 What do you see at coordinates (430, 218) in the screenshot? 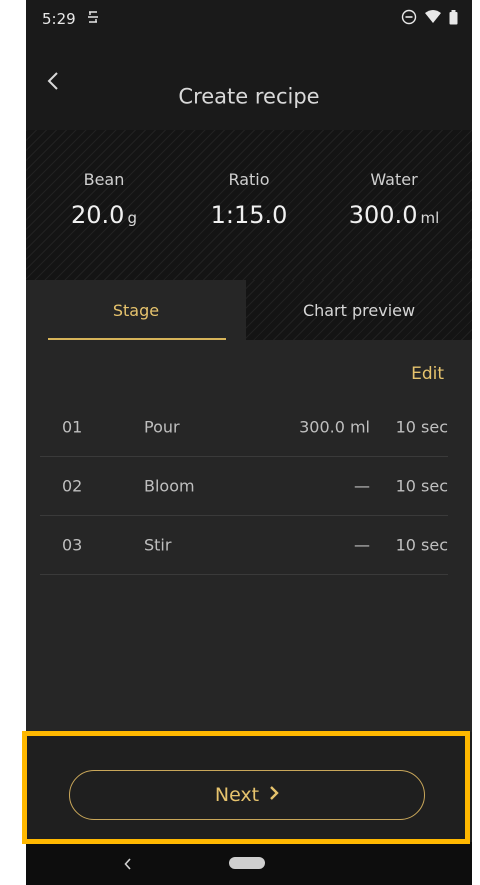
I see `water-unit: ml` at bounding box center [430, 218].